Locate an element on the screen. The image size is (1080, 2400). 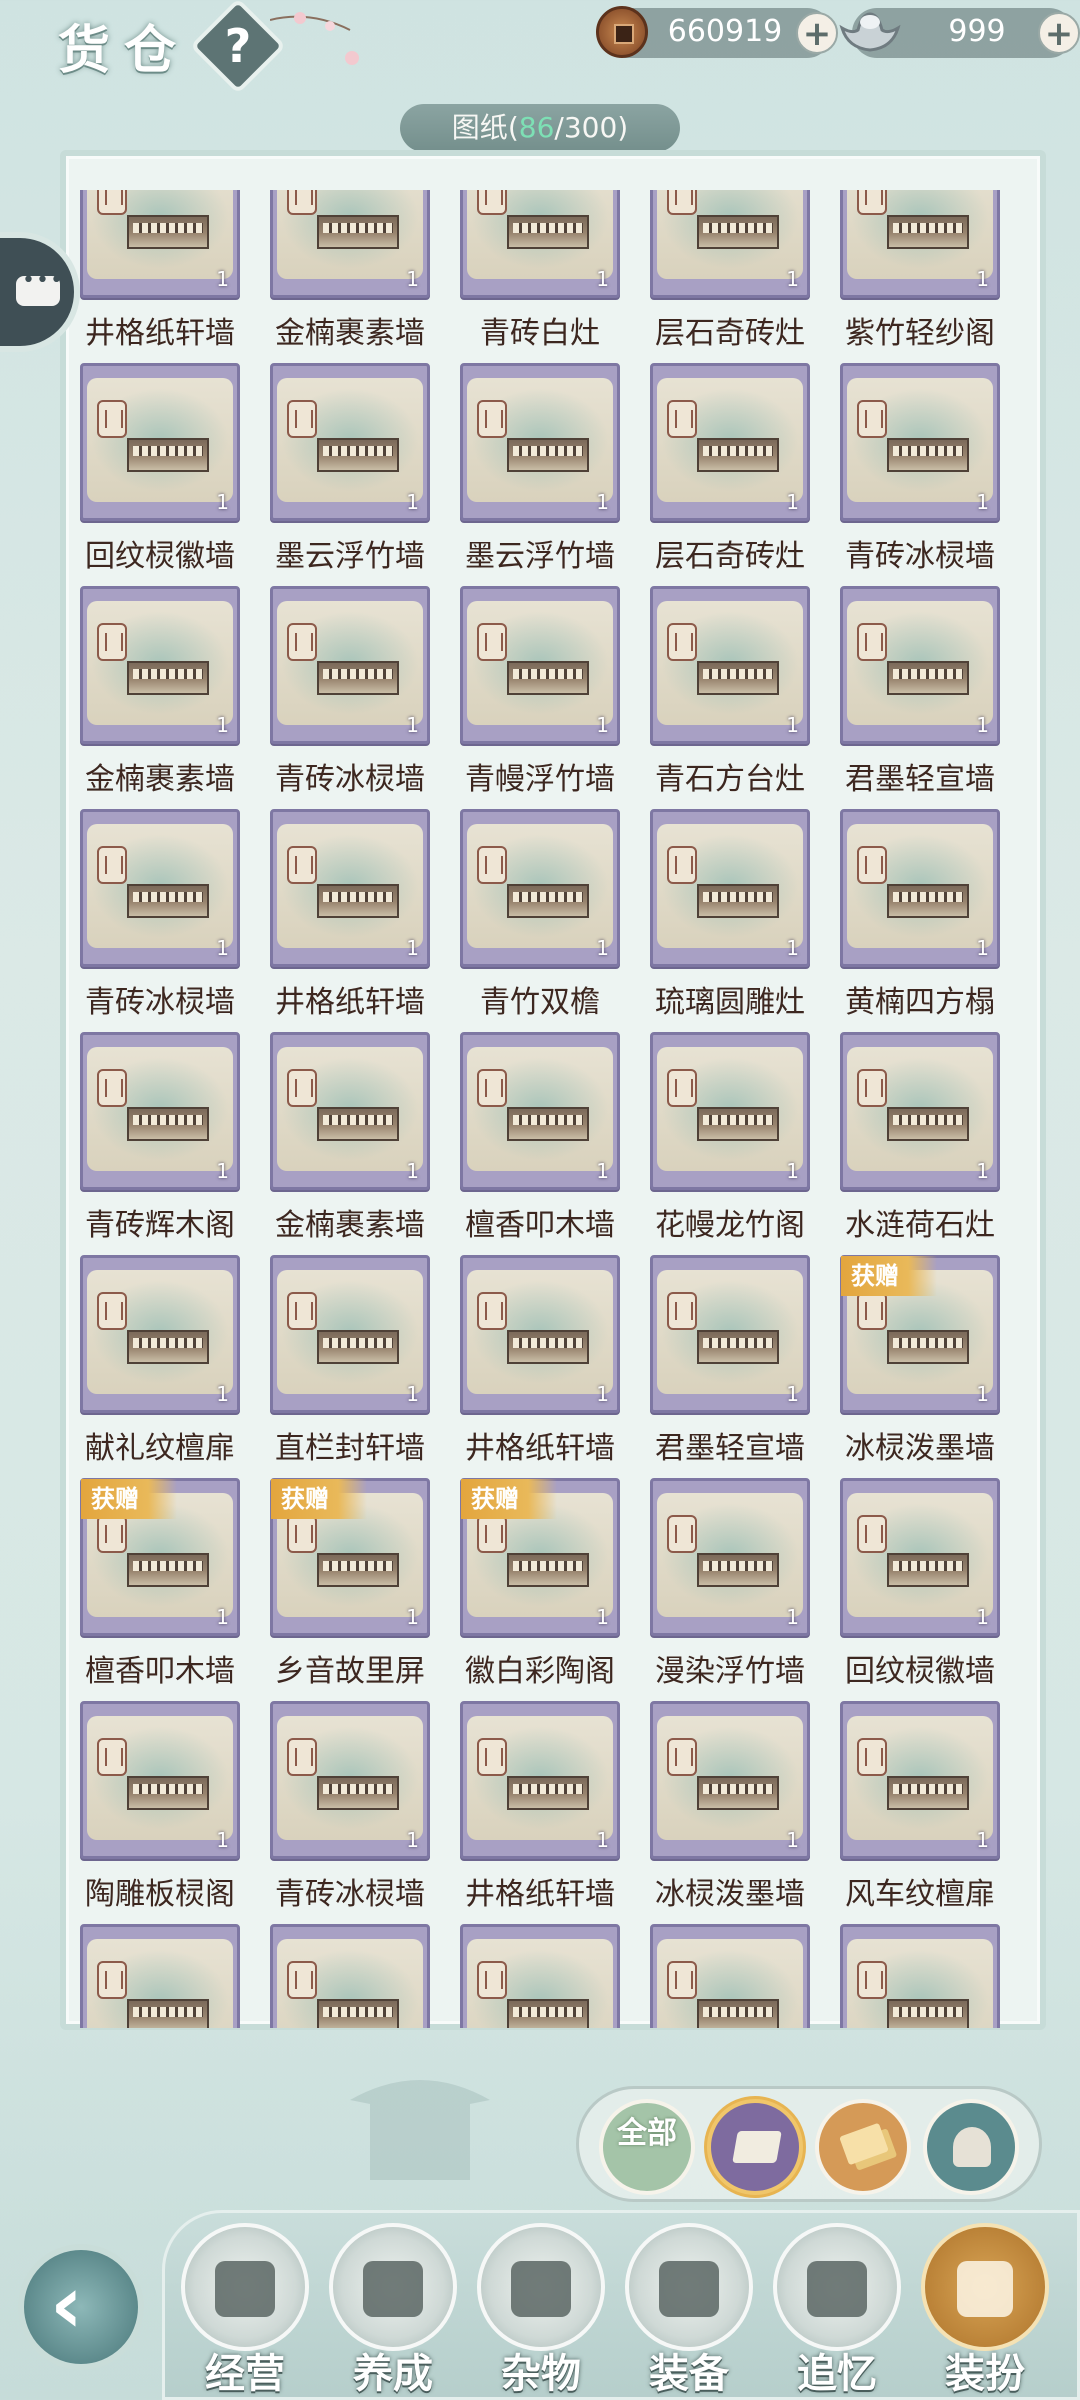
bottom-nav: 经营 养成 杂物 装备 追忆 装扮 is located at coordinates (621, 2305).